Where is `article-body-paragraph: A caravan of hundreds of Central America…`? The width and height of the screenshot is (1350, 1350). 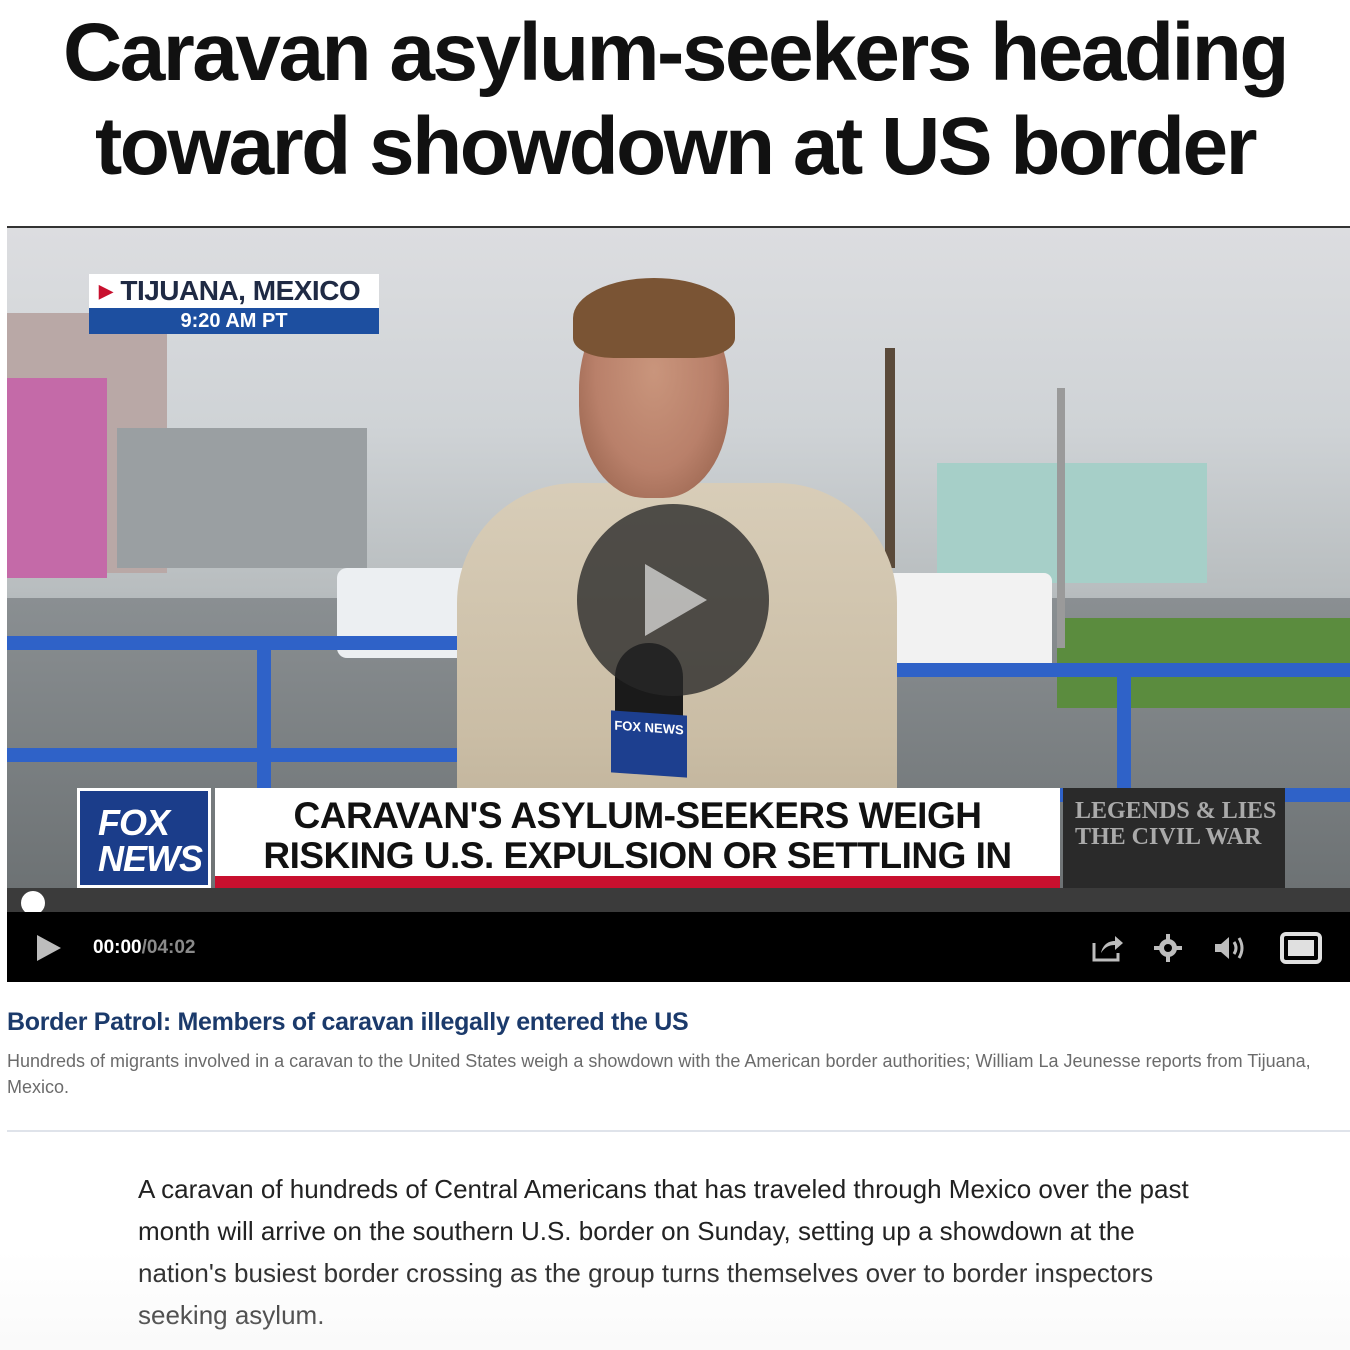 article-body-paragraph: A caravan of hundreds of Central America… is located at coordinates (663, 1252).